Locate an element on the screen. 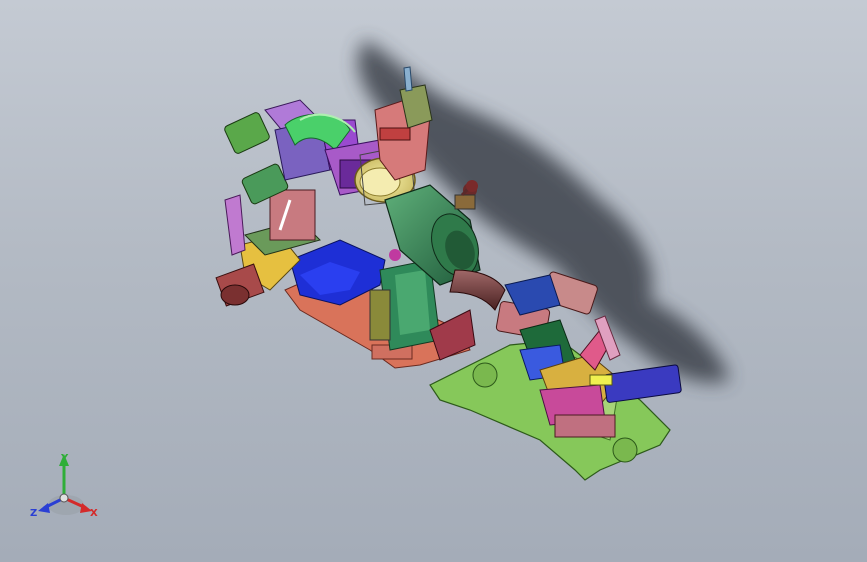  z-axis-arrowhead is located at coordinates (44, 508).